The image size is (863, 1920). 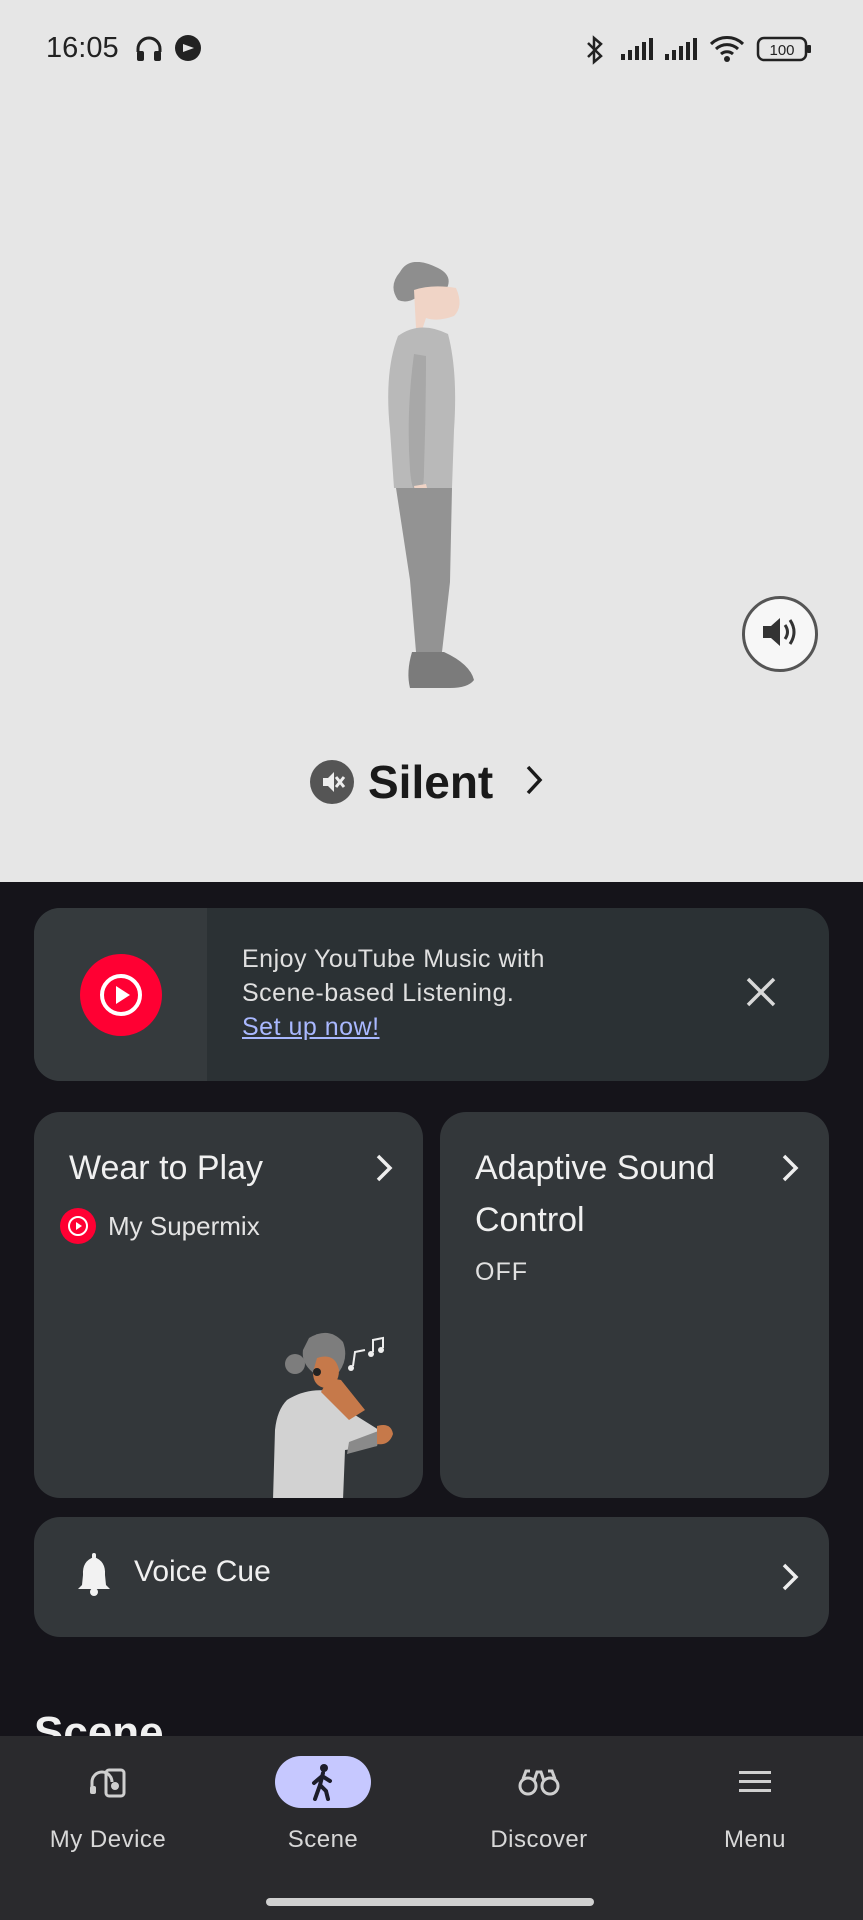 What do you see at coordinates (188, 50) in the screenshot?
I see `app-notification-icon` at bounding box center [188, 50].